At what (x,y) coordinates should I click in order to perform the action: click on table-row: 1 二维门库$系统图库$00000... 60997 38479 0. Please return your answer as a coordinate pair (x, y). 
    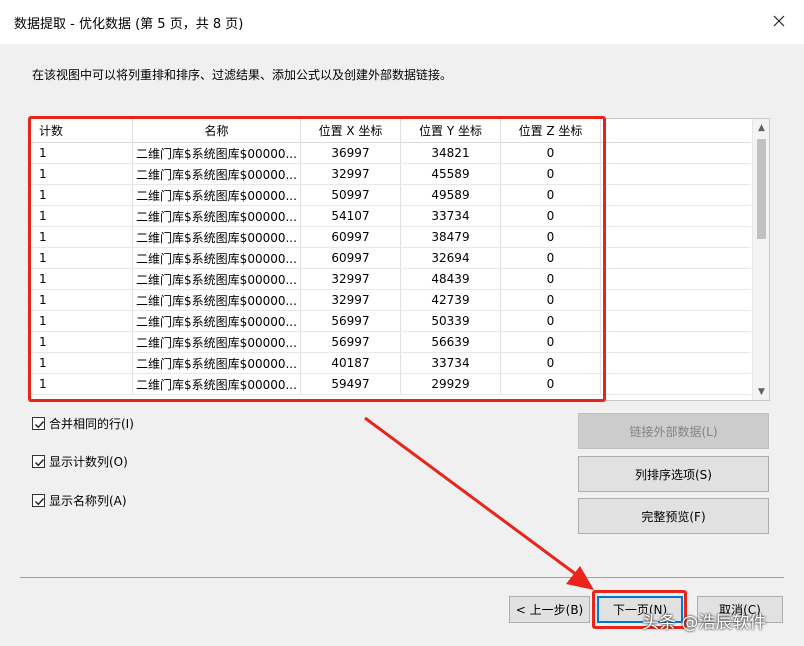
    Looking at the image, I should click on (391, 237).